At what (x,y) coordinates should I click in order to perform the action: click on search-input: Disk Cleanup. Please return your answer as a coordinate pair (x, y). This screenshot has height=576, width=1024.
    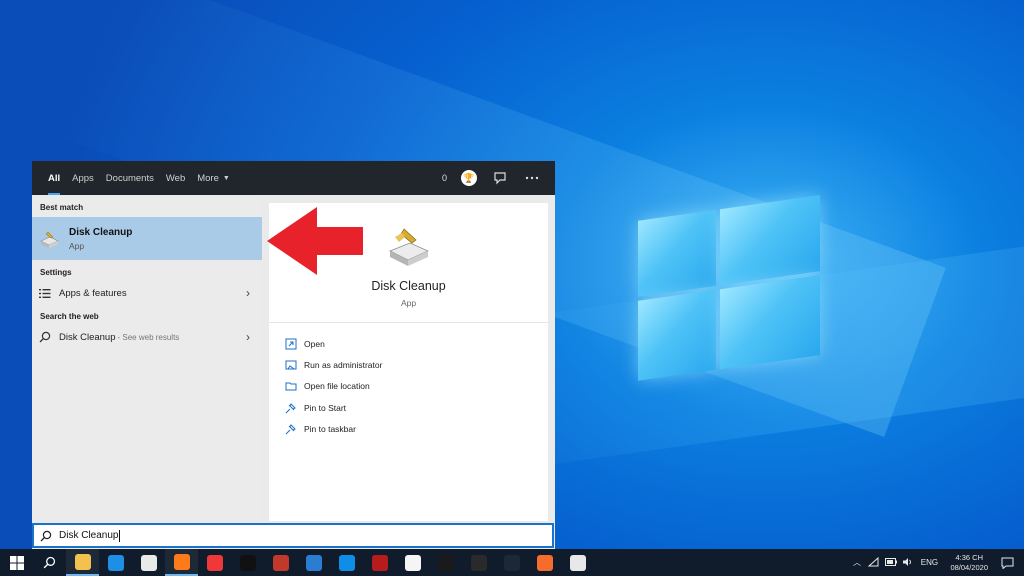
    Looking at the image, I should click on (88, 535).